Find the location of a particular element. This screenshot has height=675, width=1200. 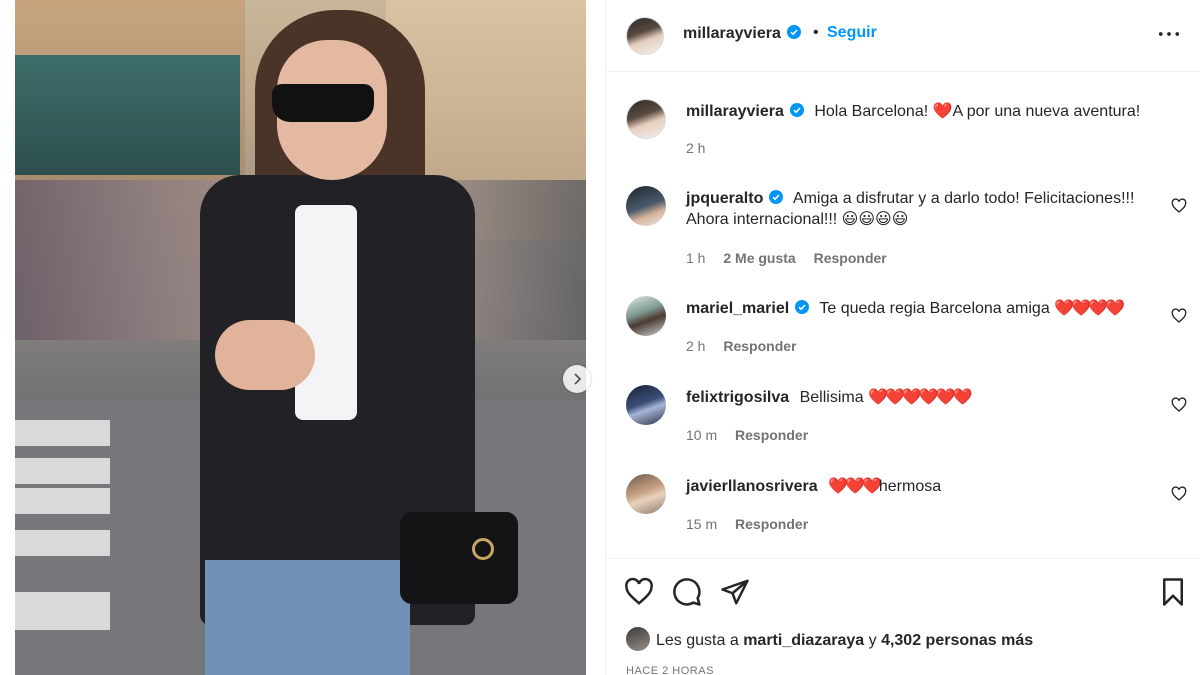

photo-kiosk is located at coordinates (127, 115).